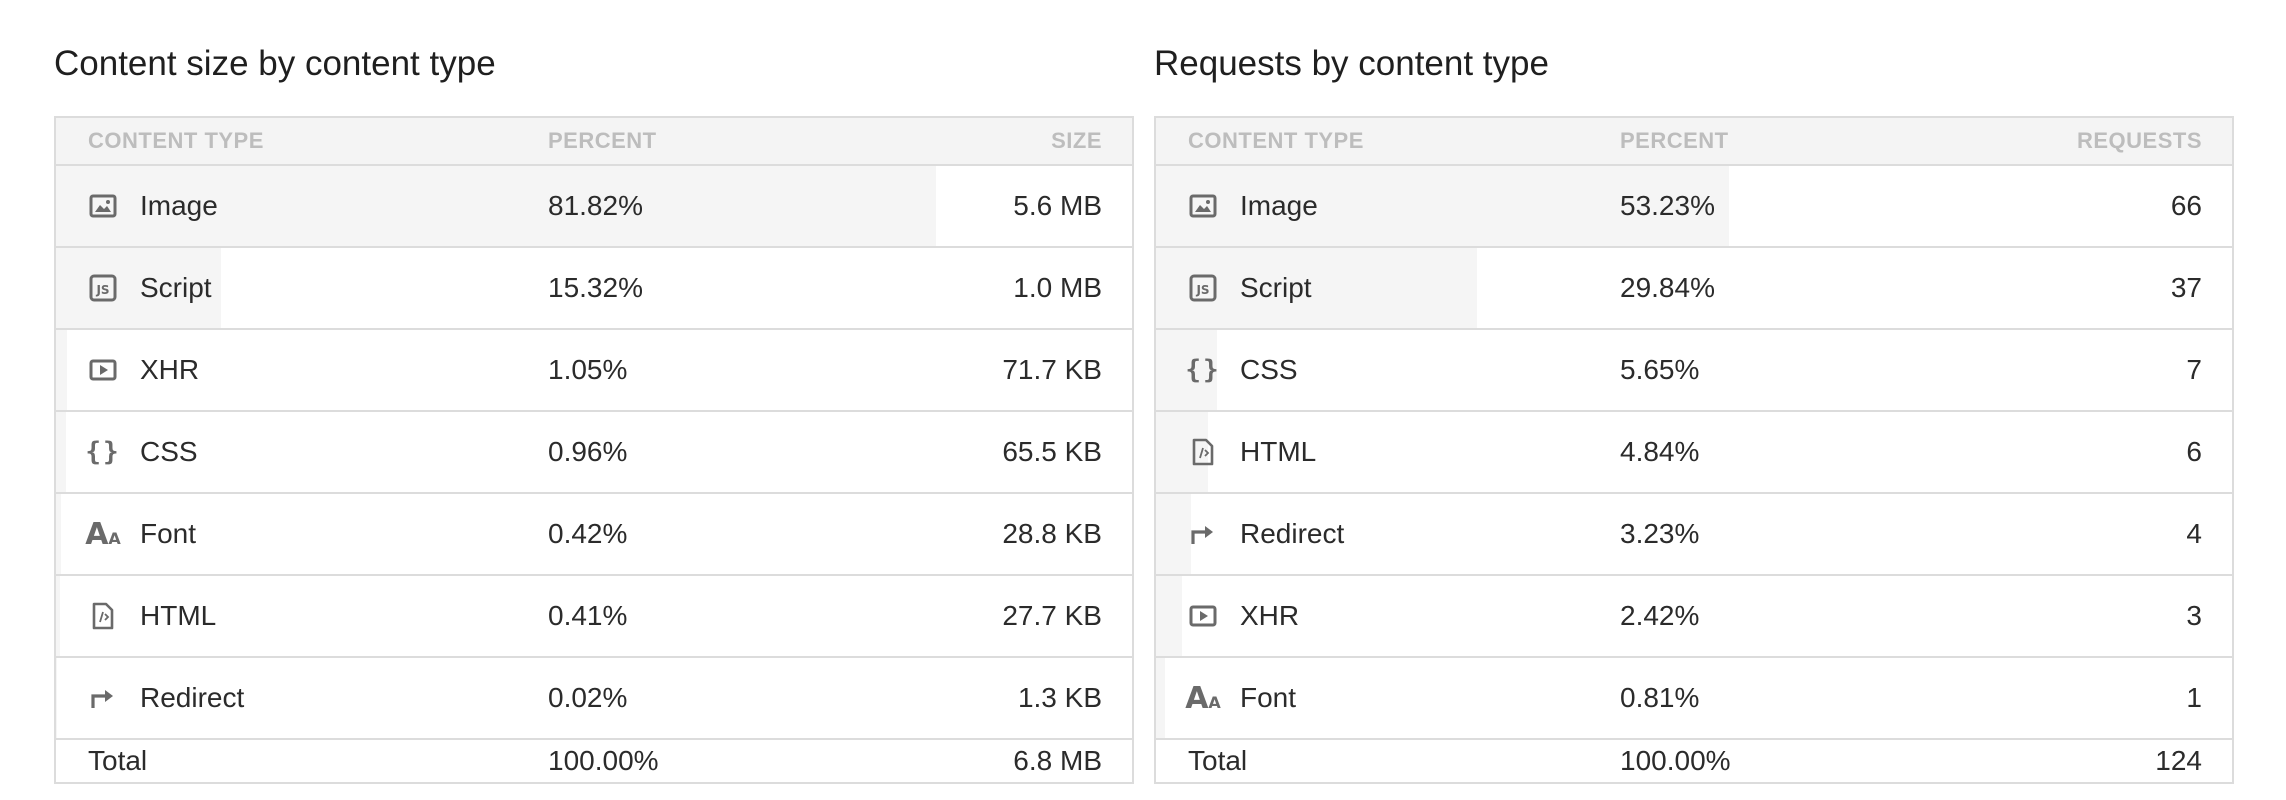 This screenshot has height=800, width=2286. I want to click on requests-cell: 3, so click(2194, 615).